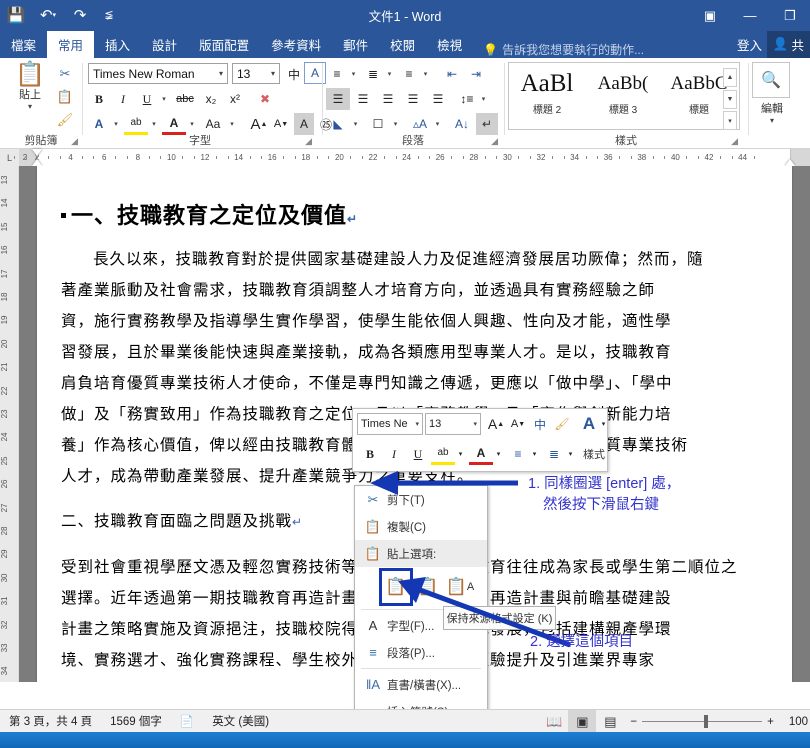 The height and width of the screenshot is (748, 810). Describe the element at coordinates (770, 722) in the screenshot. I see `zoom-in-button: +` at that location.